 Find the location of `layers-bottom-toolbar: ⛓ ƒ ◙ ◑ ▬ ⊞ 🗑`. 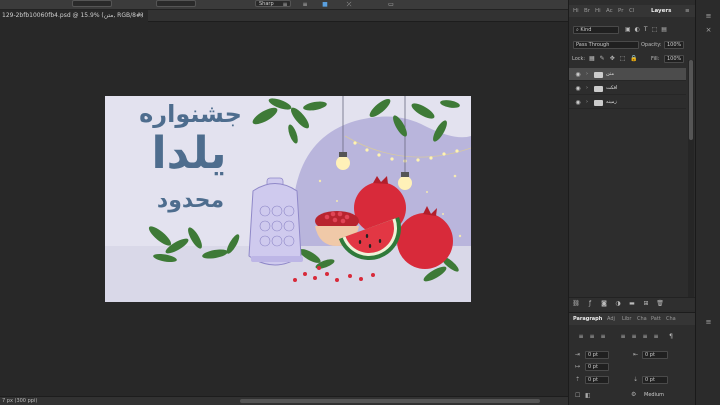

layers-bottom-toolbar: ⛓ ƒ ◙ ◑ ▬ ⊞ 🗑 is located at coordinates (632, 303).